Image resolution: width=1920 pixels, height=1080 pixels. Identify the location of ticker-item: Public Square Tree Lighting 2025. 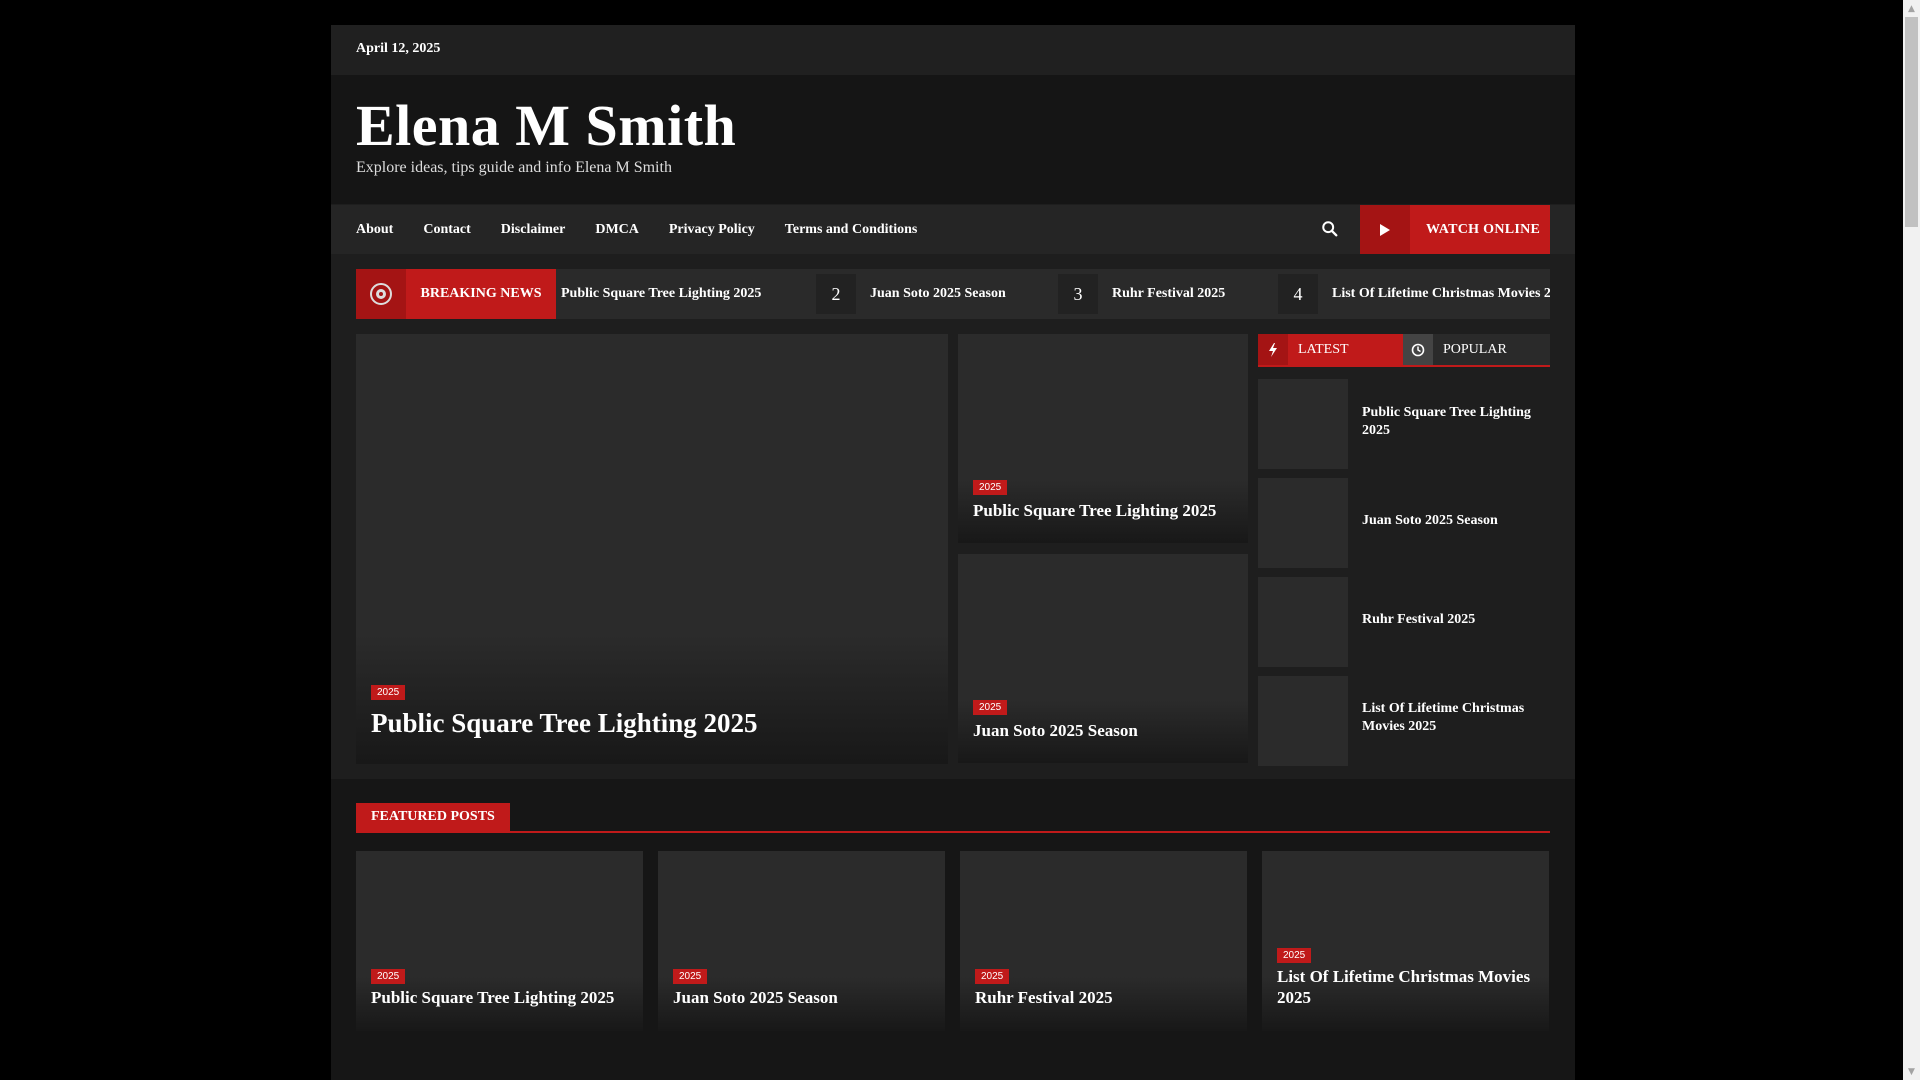
(661, 294).